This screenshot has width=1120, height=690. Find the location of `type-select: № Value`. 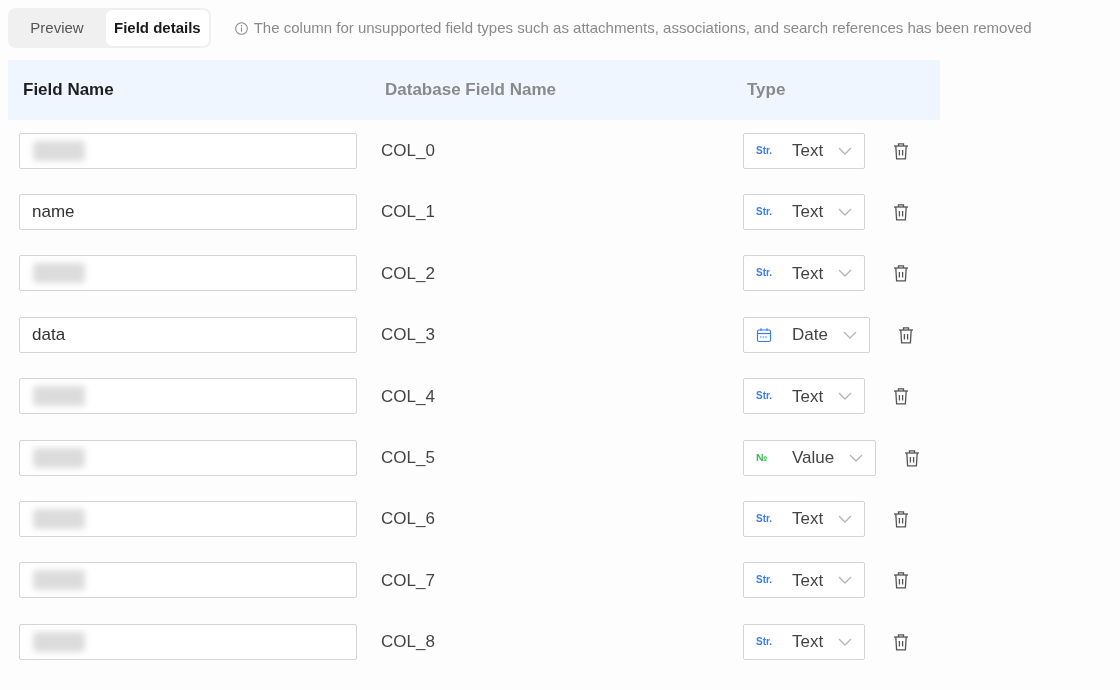

type-select: № Value is located at coordinates (810, 457).